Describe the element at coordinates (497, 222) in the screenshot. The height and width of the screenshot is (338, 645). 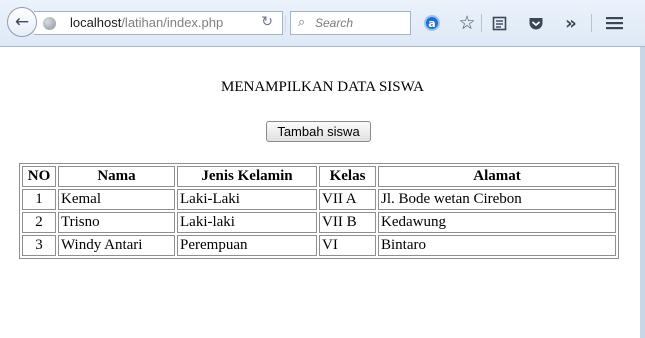
I see `cell-alamat: Kedawung` at that location.